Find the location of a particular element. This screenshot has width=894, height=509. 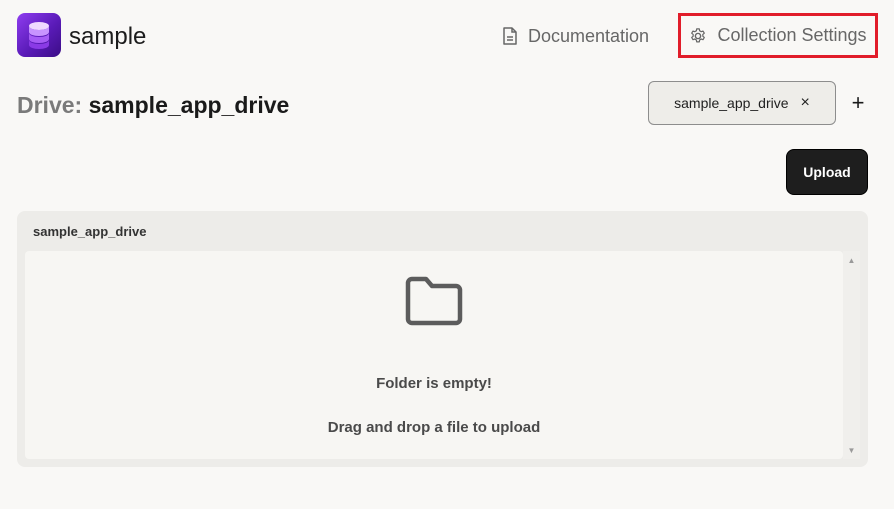

documentation-label: Documentation is located at coordinates (589, 35).